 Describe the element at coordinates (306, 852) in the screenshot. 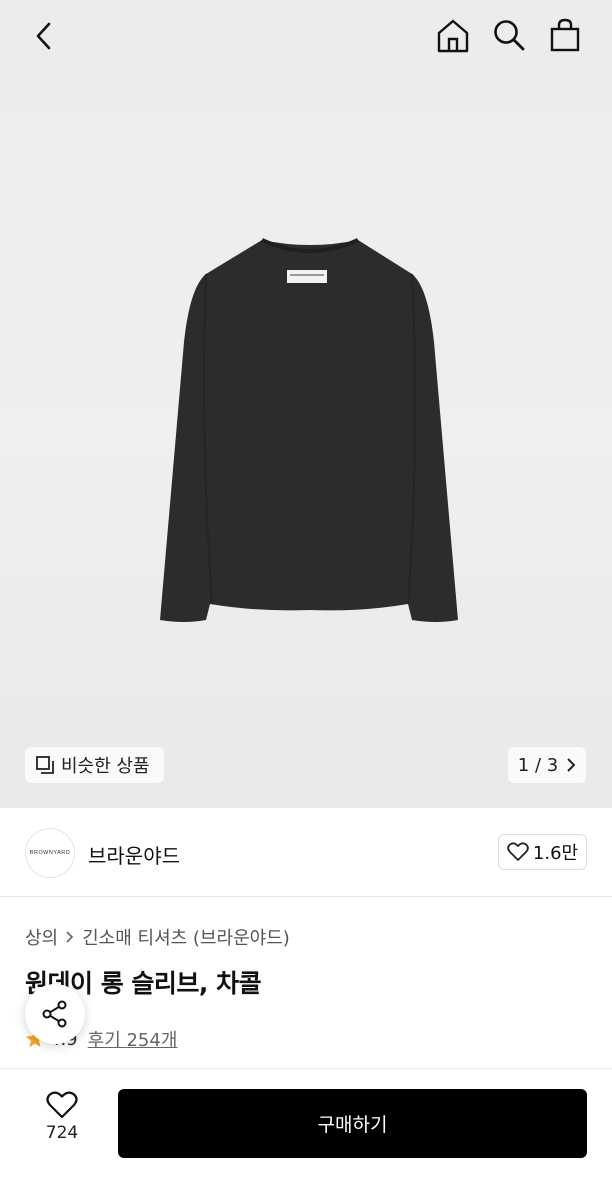

I see `brand-row: BROWNYARD 브라운야드 1.6만` at that location.